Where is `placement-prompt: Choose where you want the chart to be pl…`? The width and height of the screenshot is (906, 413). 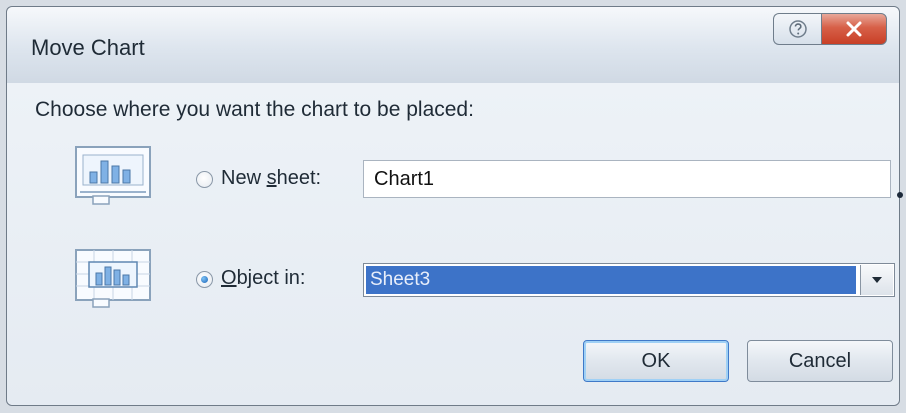
placement-prompt: Choose where you want the chart to be pl… is located at coordinates (254, 109).